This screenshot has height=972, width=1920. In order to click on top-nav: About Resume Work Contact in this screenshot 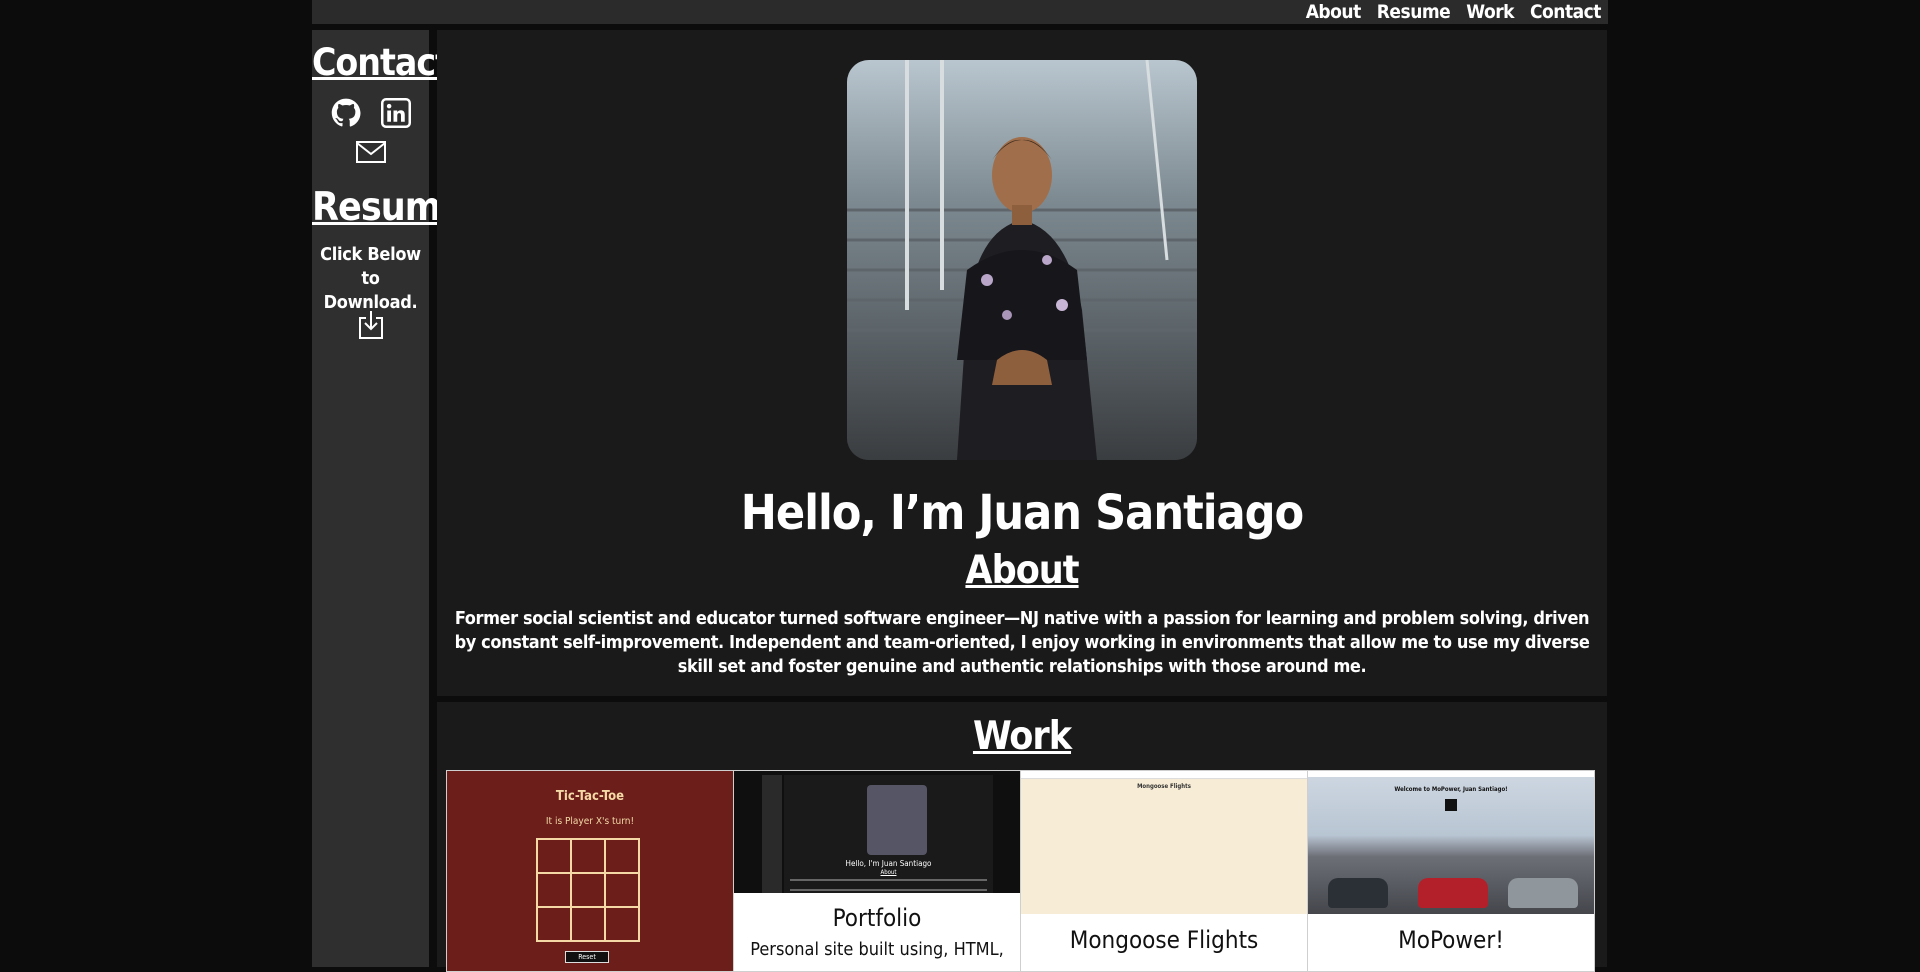, I will do `click(960, 12)`.